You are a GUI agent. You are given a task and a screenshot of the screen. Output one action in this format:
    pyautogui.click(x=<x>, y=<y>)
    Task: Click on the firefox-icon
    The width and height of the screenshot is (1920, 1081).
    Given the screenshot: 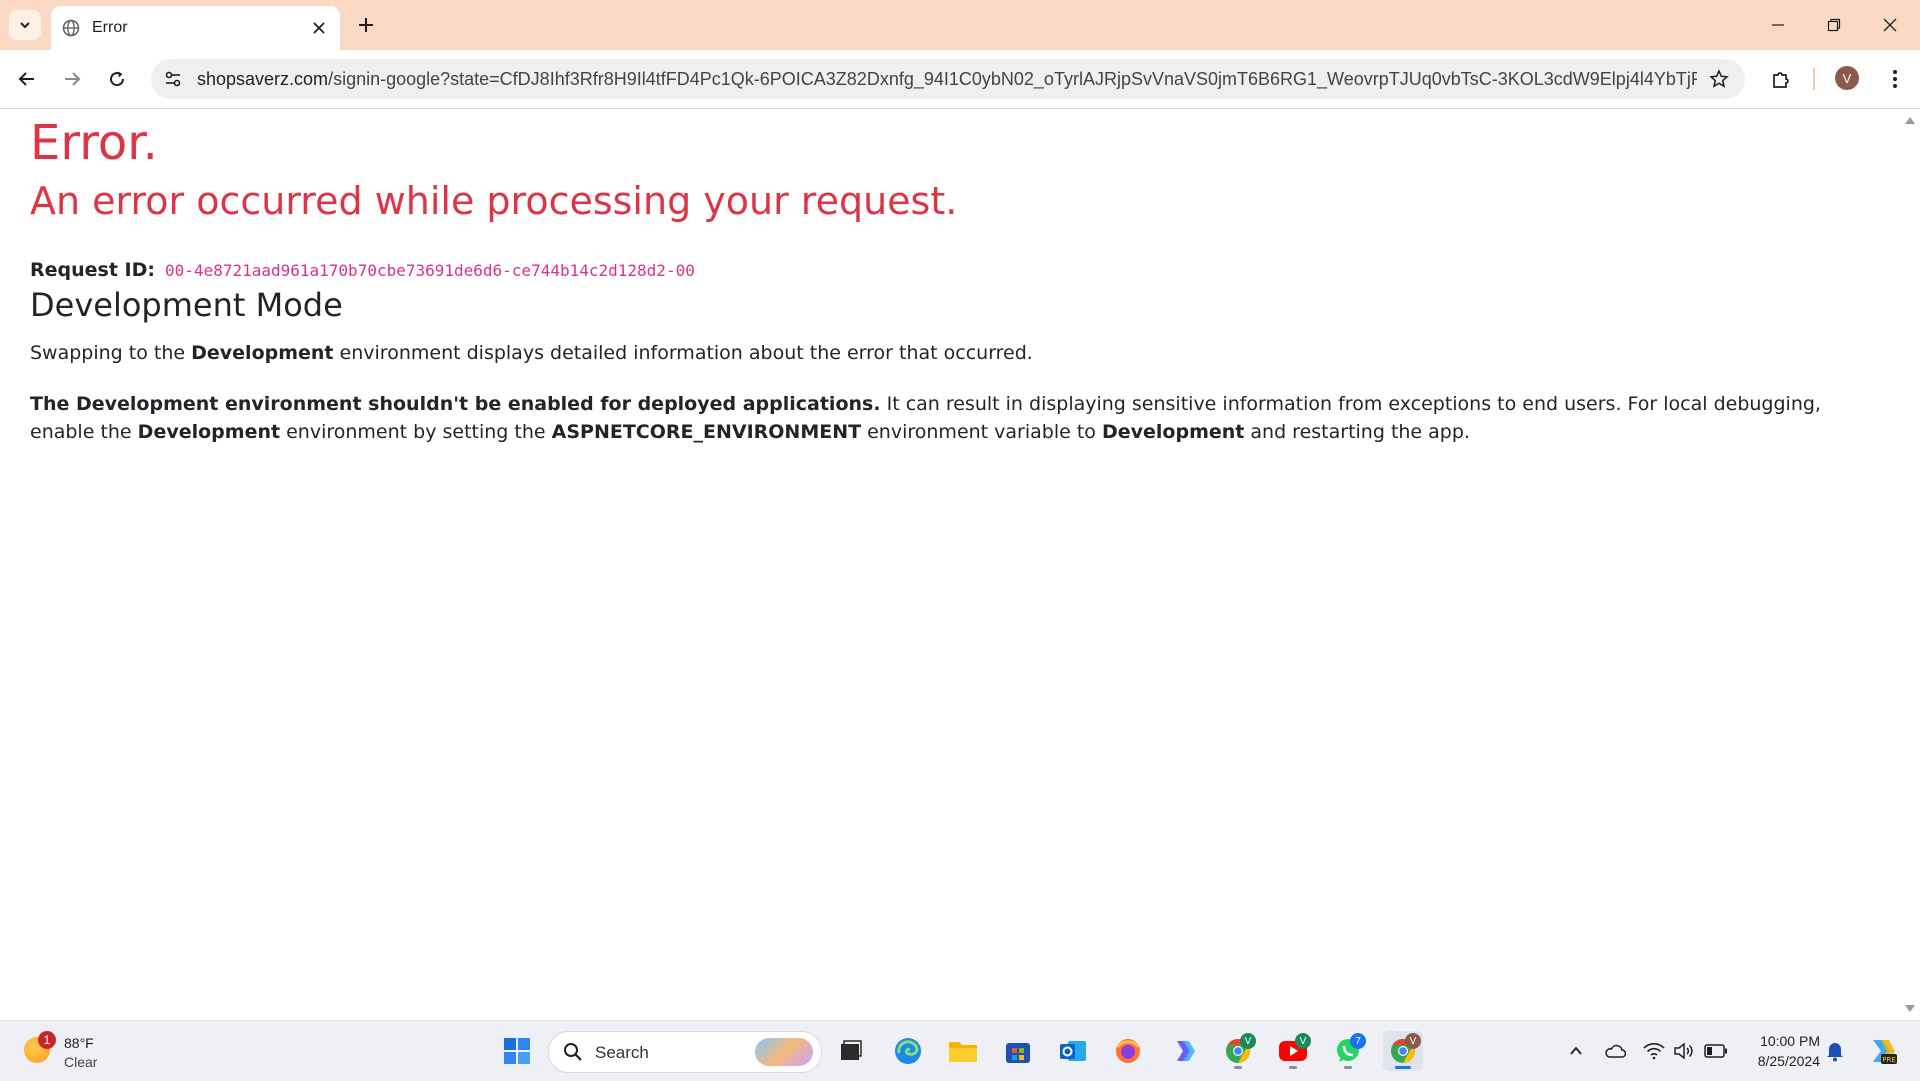 What is the action you would take?
    pyautogui.click(x=1128, y=1051)
    